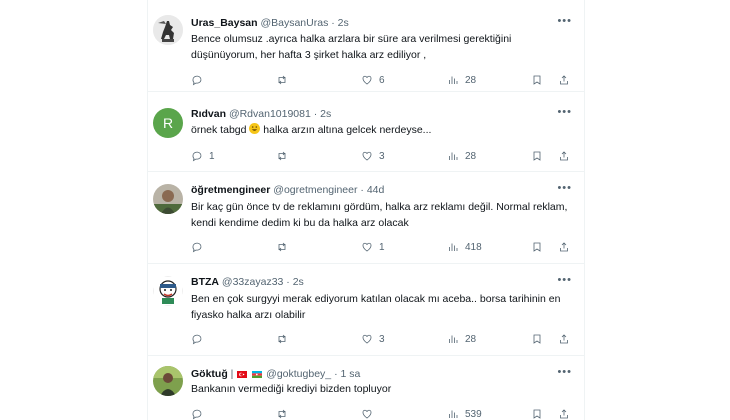 The image size is (730, 420). Describe the element at coordinates (350, 374) in the screenshot. I see `timestamp: 1 sa` at that location.